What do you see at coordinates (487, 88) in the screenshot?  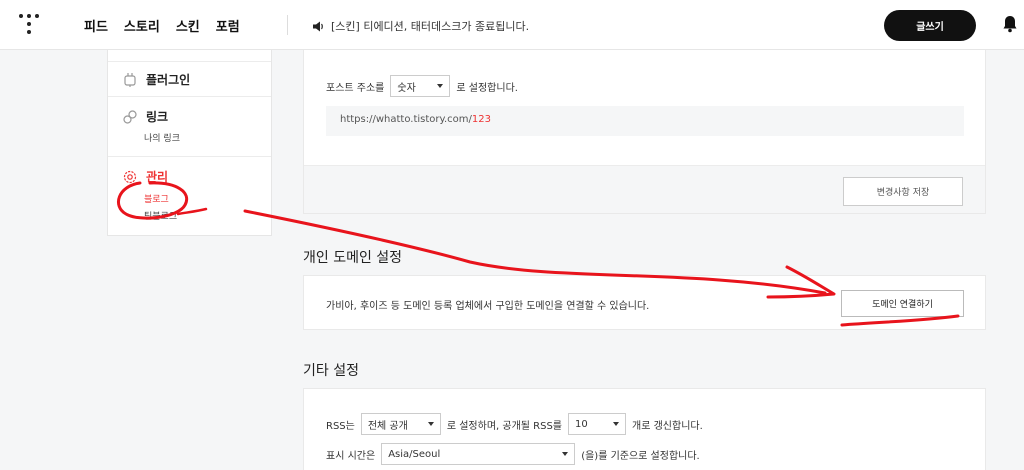 I see `post-address-suffix: 로 설정합니다.` at bounding box center [487, 88].